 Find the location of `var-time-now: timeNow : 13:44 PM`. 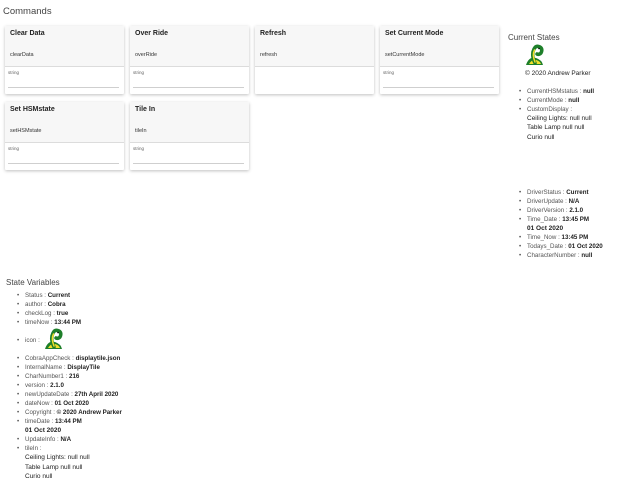

var-time-now: timeNow : 13:44 PM is located at coordinates (116, 322).